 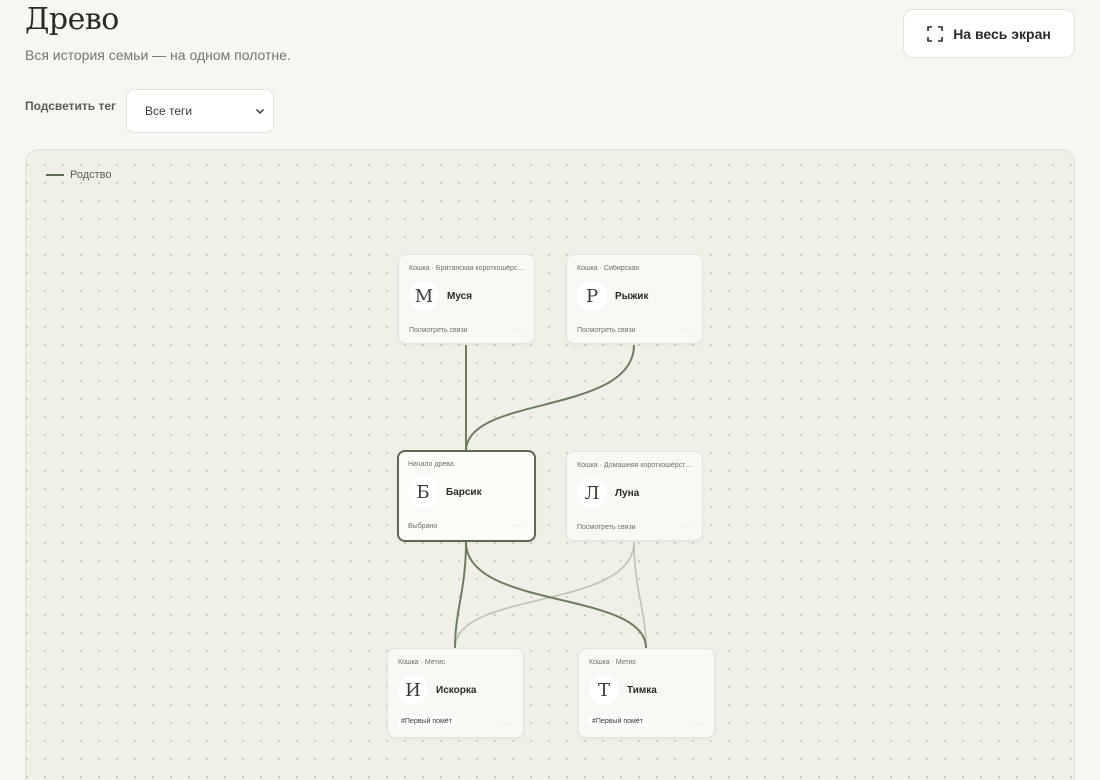 I want to click on avatar: М, so click(x=424, y=296).